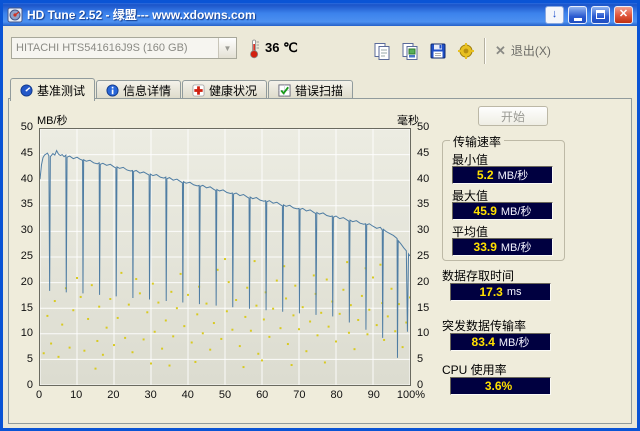  What do you see at coordinates (474, 370) in the screenshot?
I see `cpu-usage-label: CPU 使用率` at bounding box center [474, 370].